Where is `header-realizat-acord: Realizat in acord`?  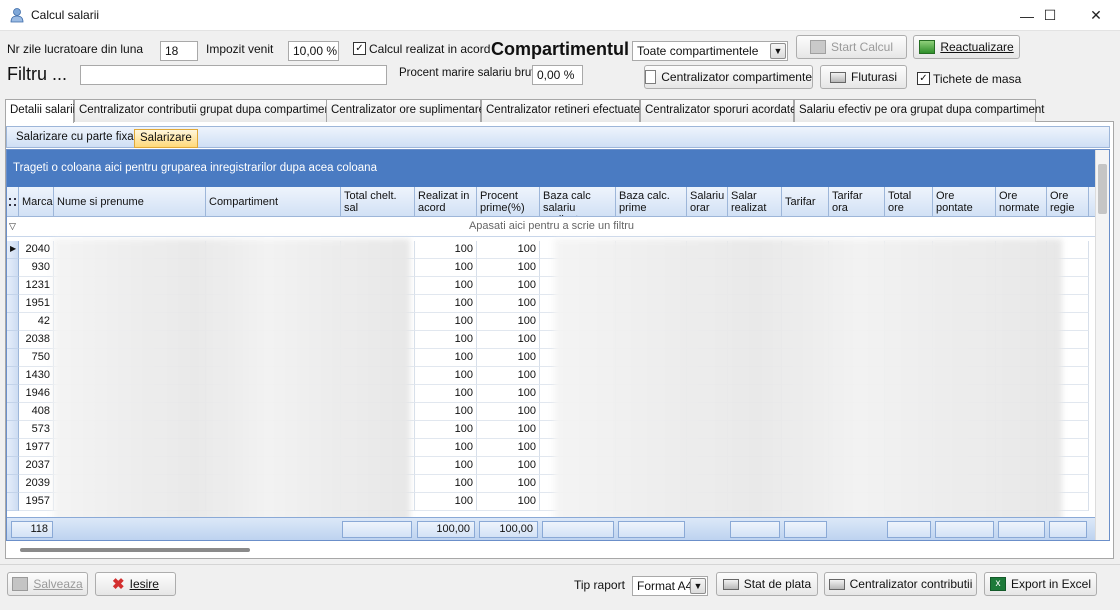 header-realizat-acord: Realizat in acord is located at coordinates (446, 202).